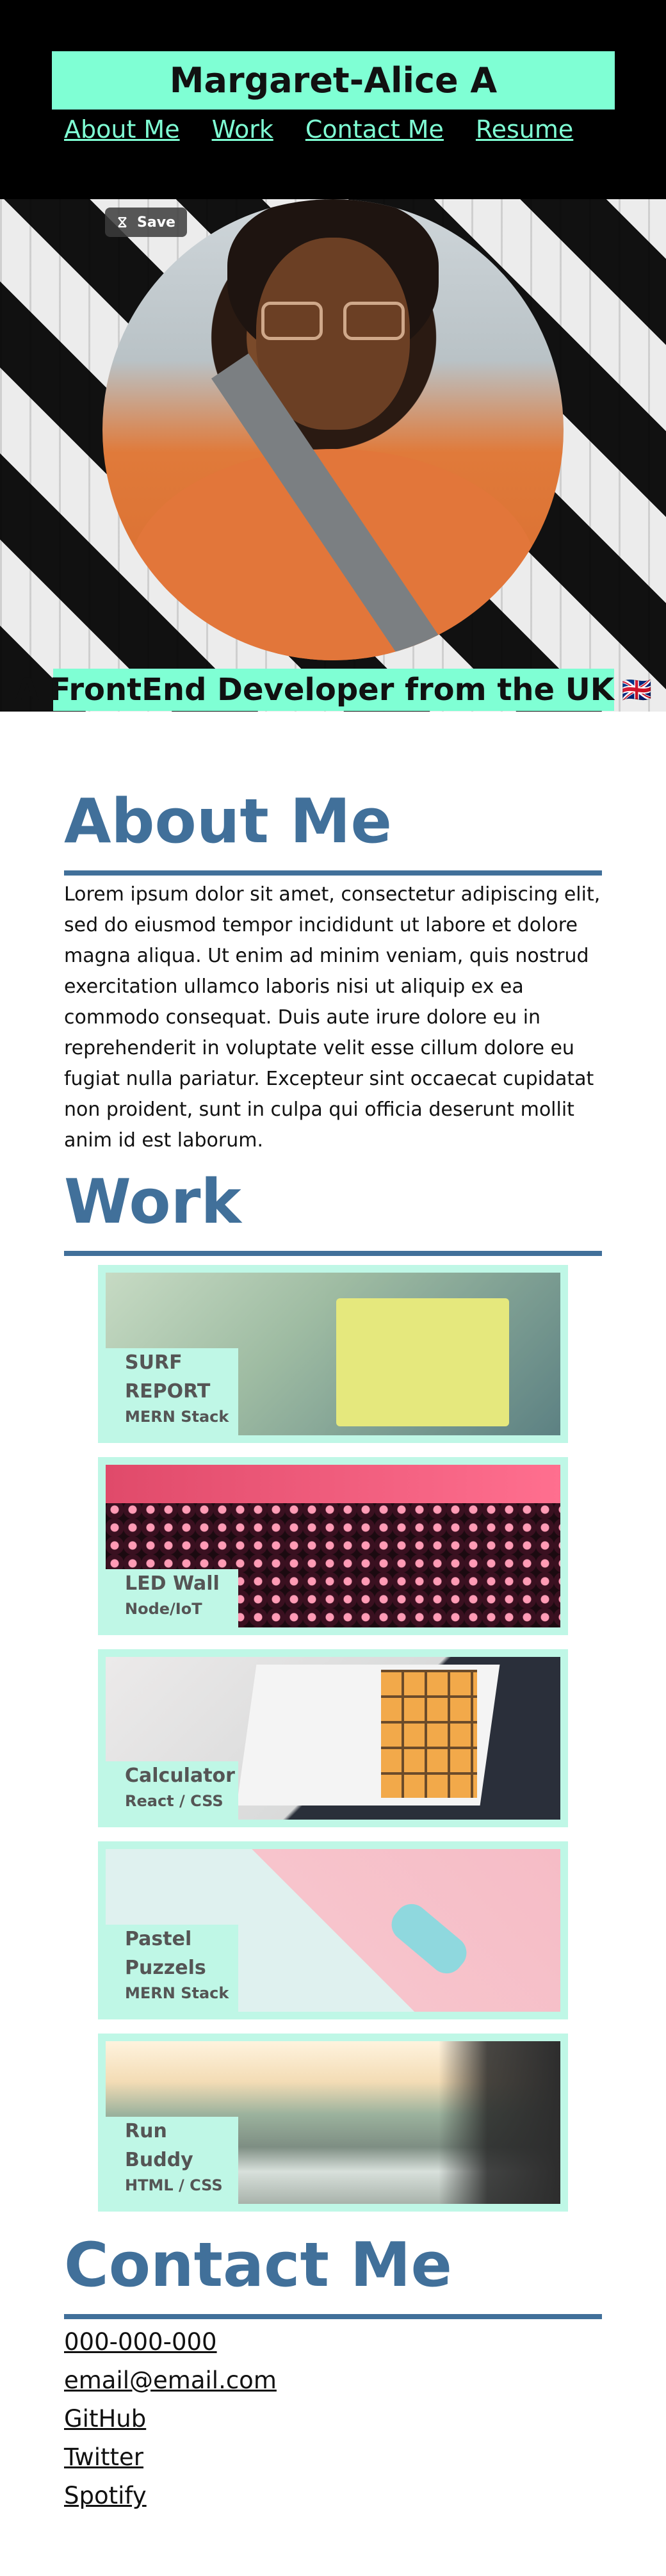 The image size is (666, 2576). Describe the element at coordinates (258, 2265) in the screenshot. I see `contact-heading: Contact Me` at that location.